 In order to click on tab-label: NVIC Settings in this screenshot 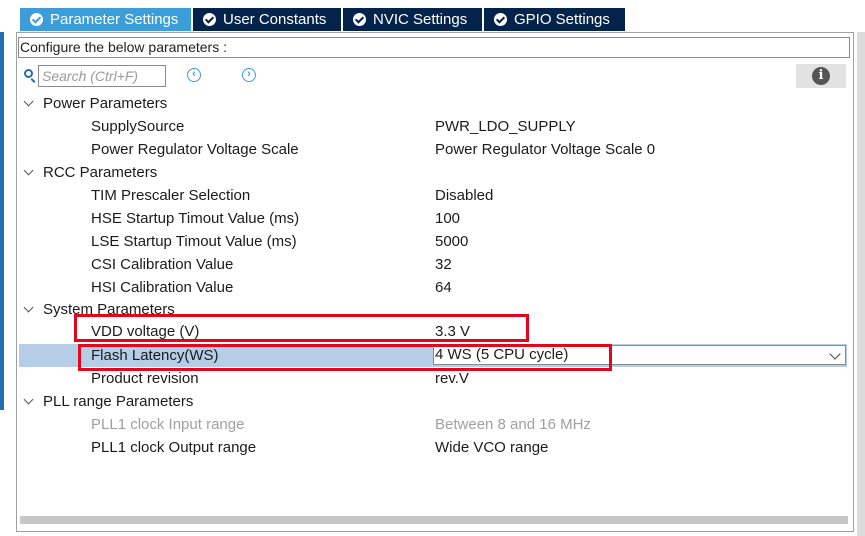, I will do `click(420, 19)`.